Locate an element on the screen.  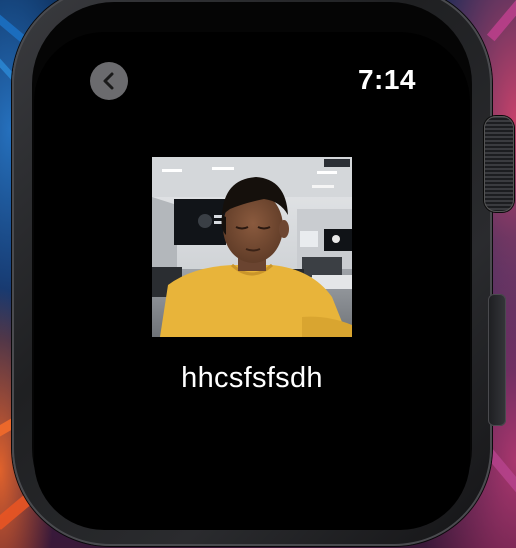
side-button is located at coordinates (497, 360).